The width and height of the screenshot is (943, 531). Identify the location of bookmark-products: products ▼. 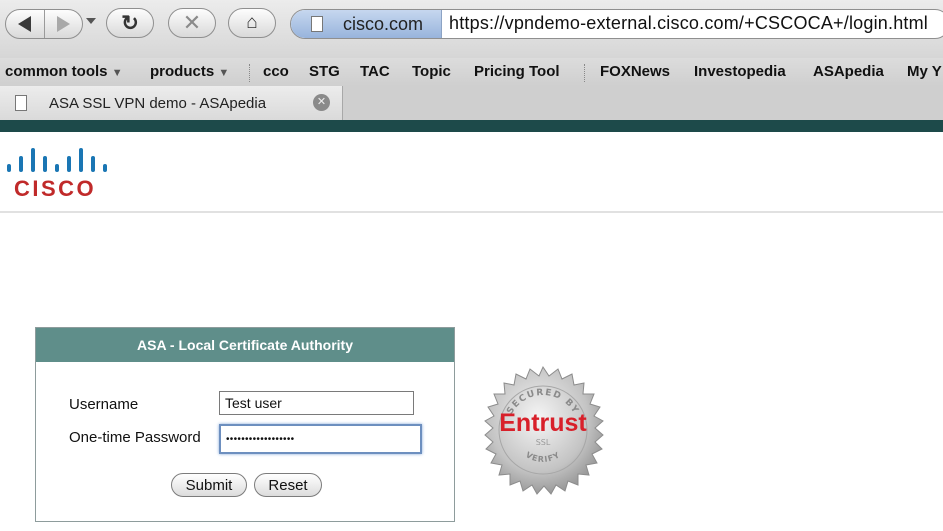
(189, 71).